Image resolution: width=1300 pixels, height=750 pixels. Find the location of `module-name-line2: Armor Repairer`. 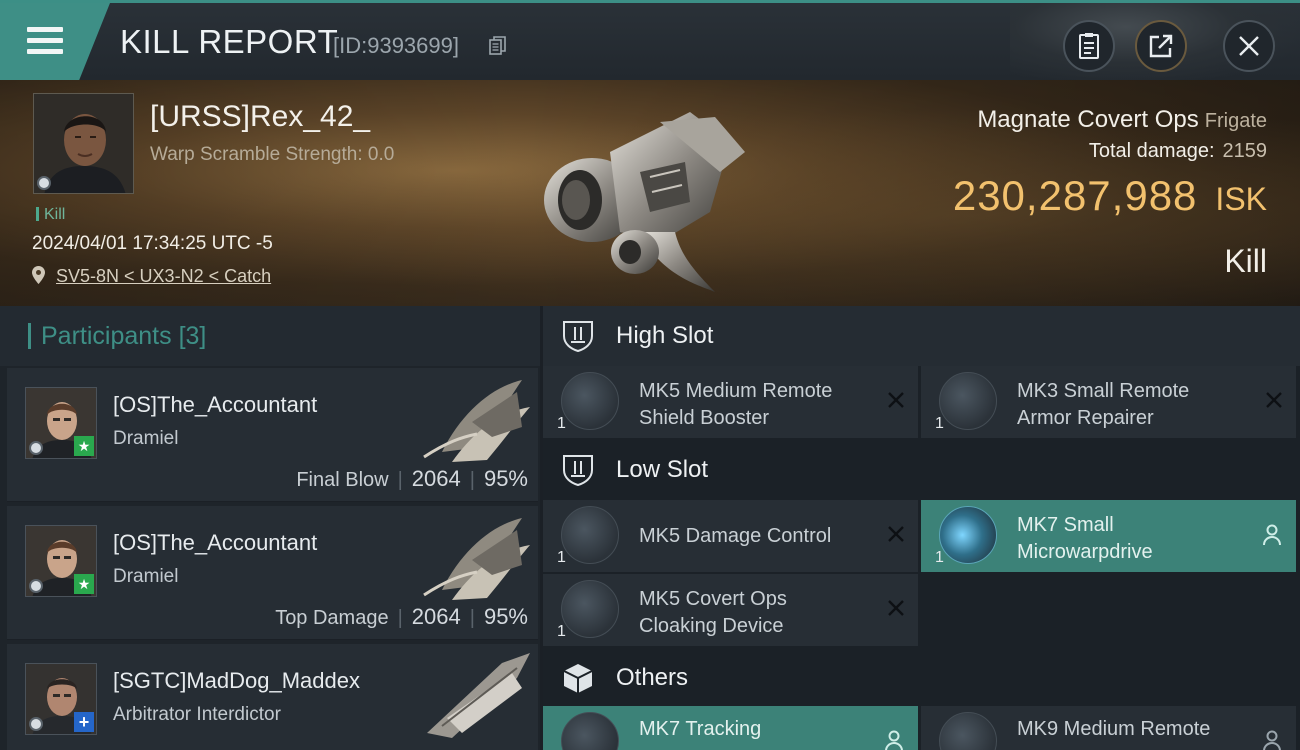

module-name-line2: Armor Repairer is located at coordinates (1085, 418).